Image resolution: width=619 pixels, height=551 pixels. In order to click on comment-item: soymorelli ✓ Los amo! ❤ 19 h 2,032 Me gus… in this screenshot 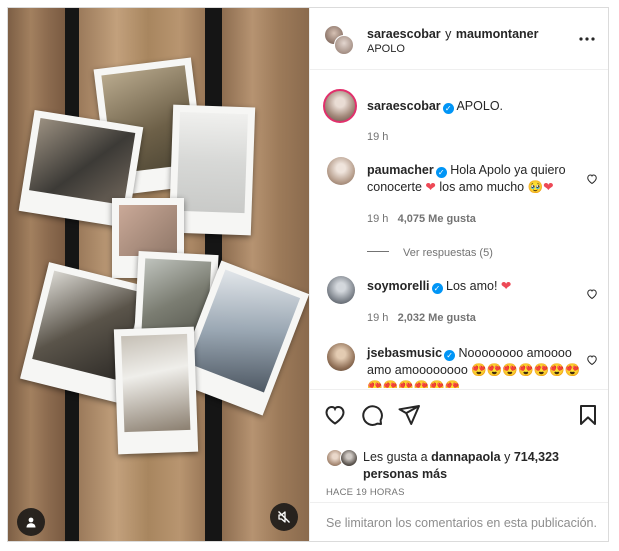, I will do `click(460, 302)`.